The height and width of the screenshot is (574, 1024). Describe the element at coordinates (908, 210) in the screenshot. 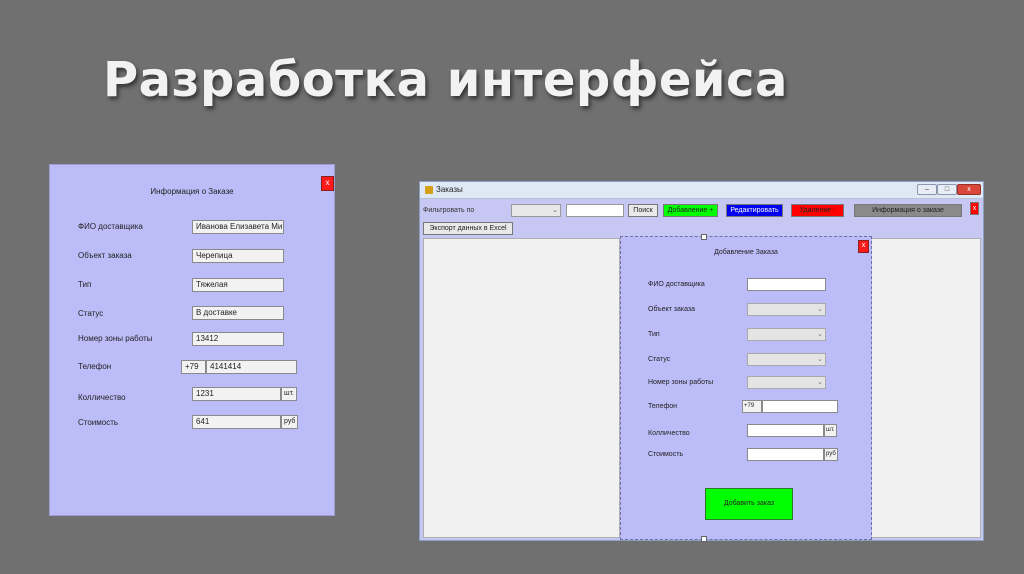

I see `order-info-button: Информация о заказе` at that location.